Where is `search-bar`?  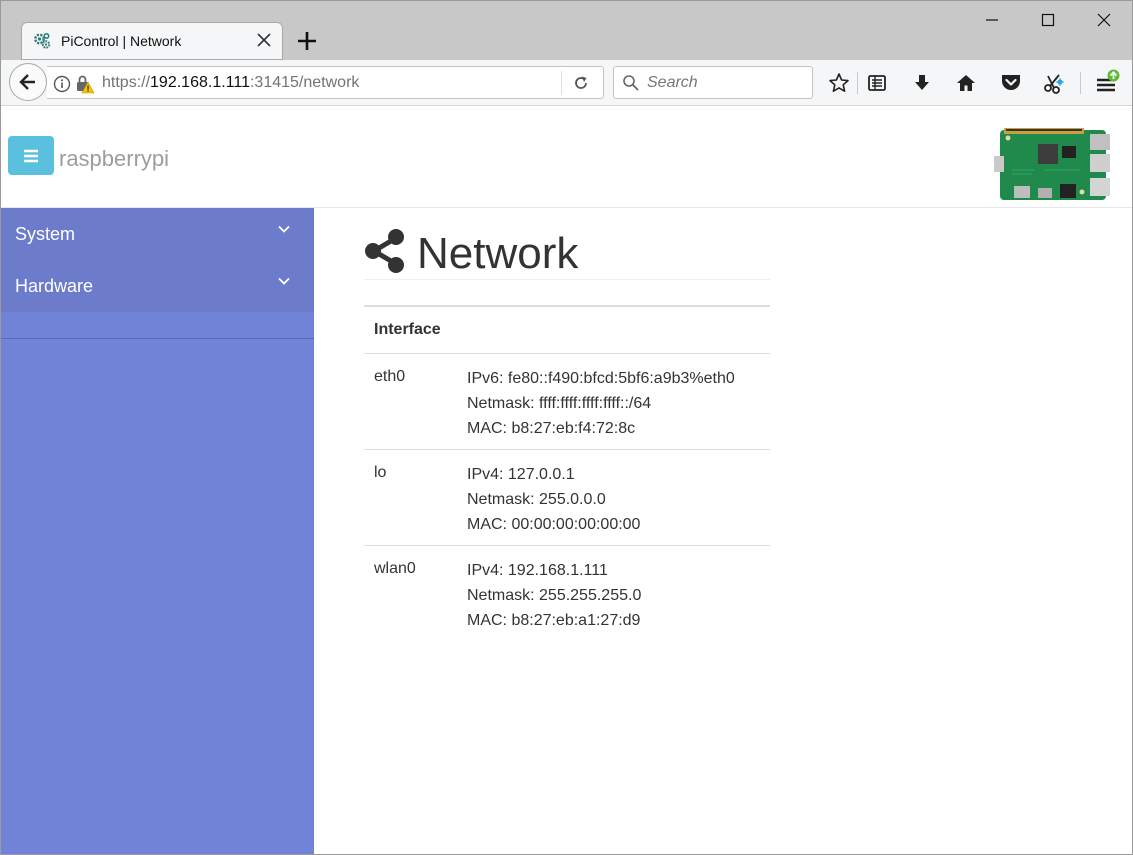
search-bar is located at coordinates (713, 82).